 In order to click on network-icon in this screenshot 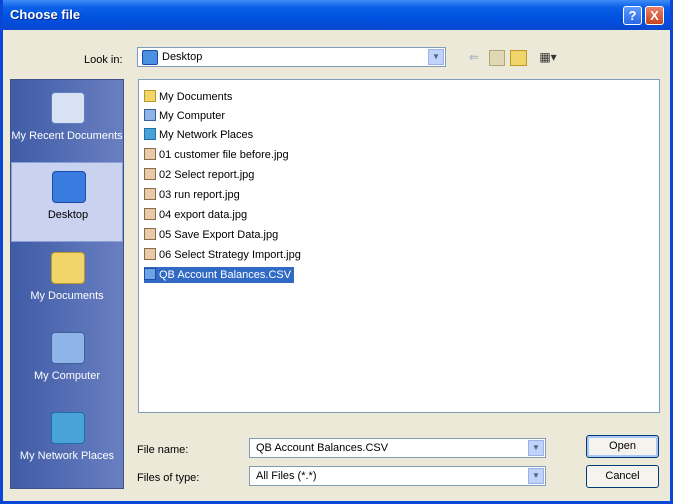, I will do `click(150, 134)`.